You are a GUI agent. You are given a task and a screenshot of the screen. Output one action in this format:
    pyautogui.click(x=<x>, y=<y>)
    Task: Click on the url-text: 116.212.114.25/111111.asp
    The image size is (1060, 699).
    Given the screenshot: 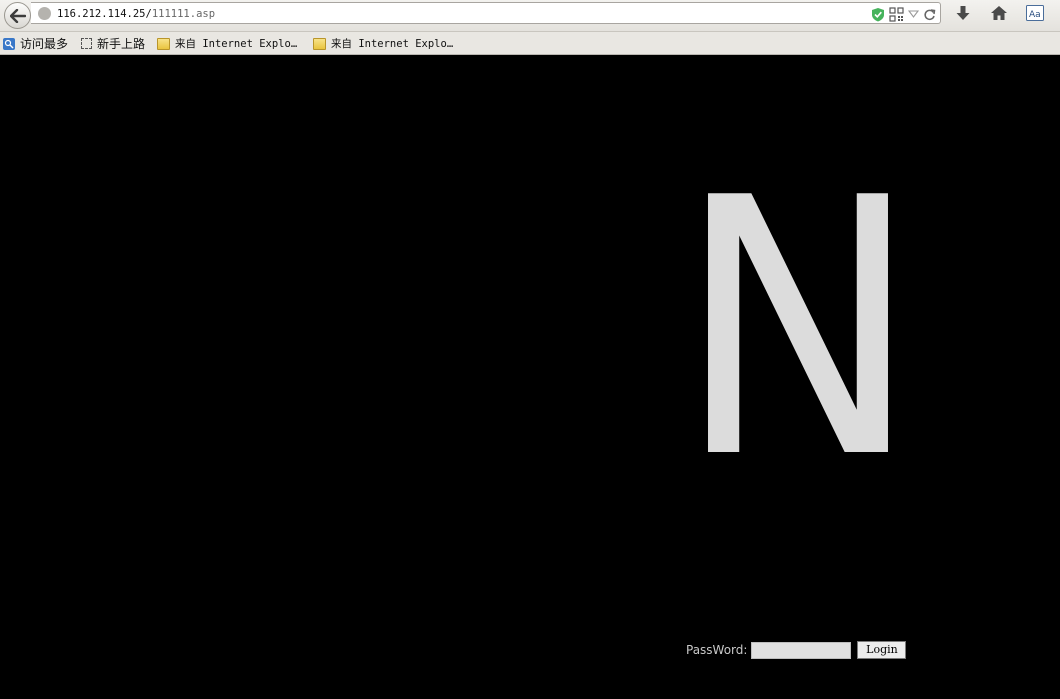 What is the action you would take?
    pyautogui.click(x=136, y=14)
    